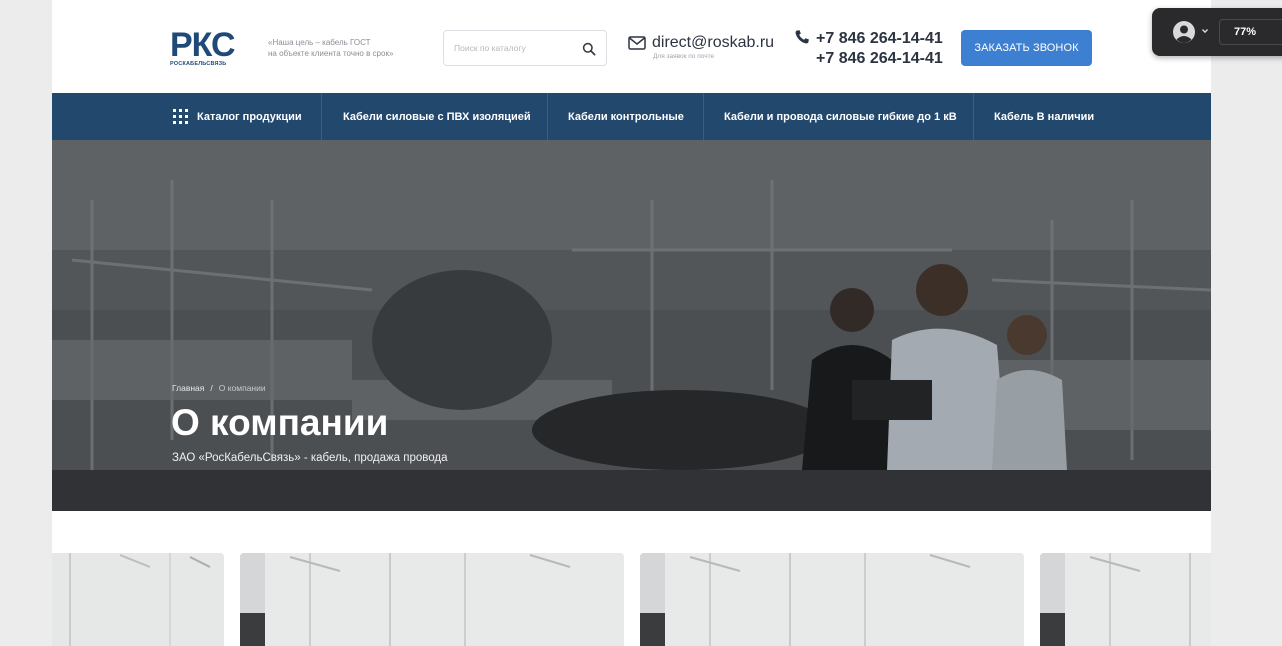  I want to click on zoom-level: 77%, so click(1250, 32).